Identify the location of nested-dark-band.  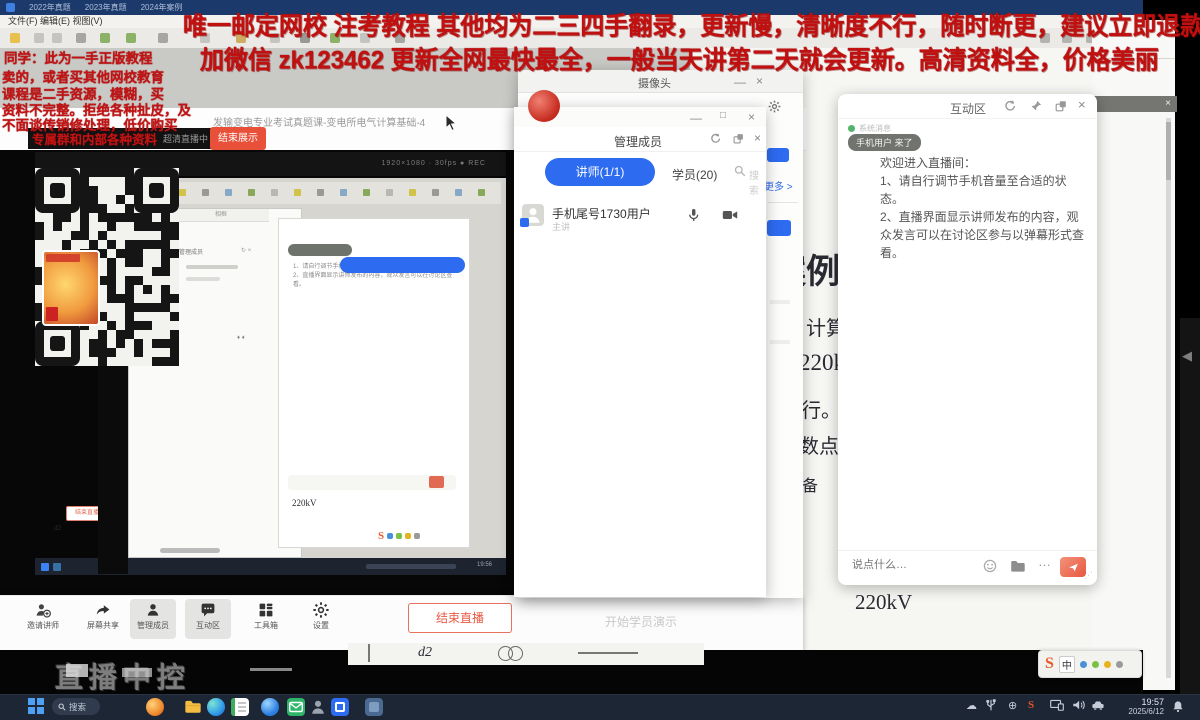
(113, 468).